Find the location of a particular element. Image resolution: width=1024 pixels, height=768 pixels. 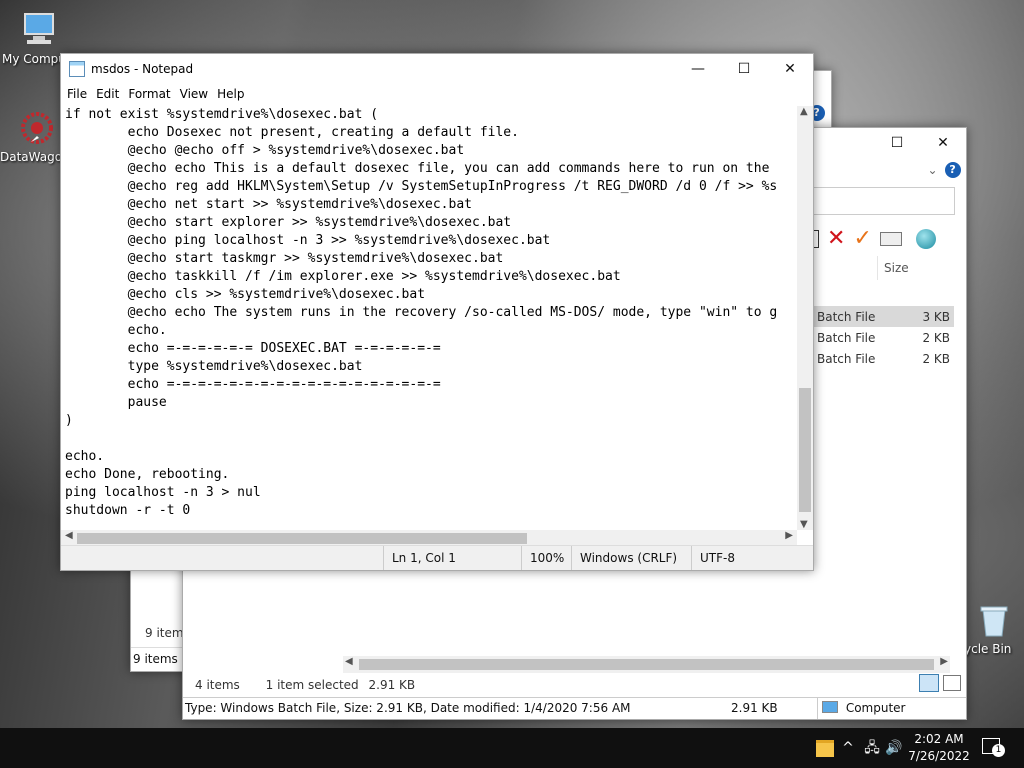

datawagon-icon is located at coordinates (37, 128).